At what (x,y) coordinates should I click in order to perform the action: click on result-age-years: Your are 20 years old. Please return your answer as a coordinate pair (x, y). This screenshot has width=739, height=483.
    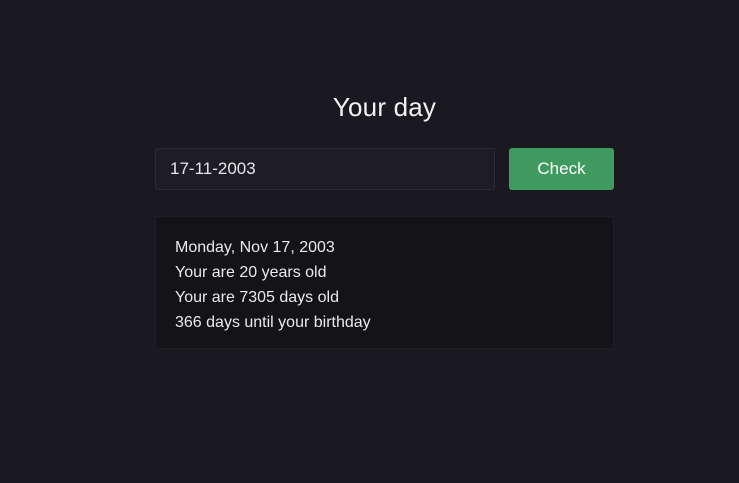
    Looking at the image, I should click on (251, 272).